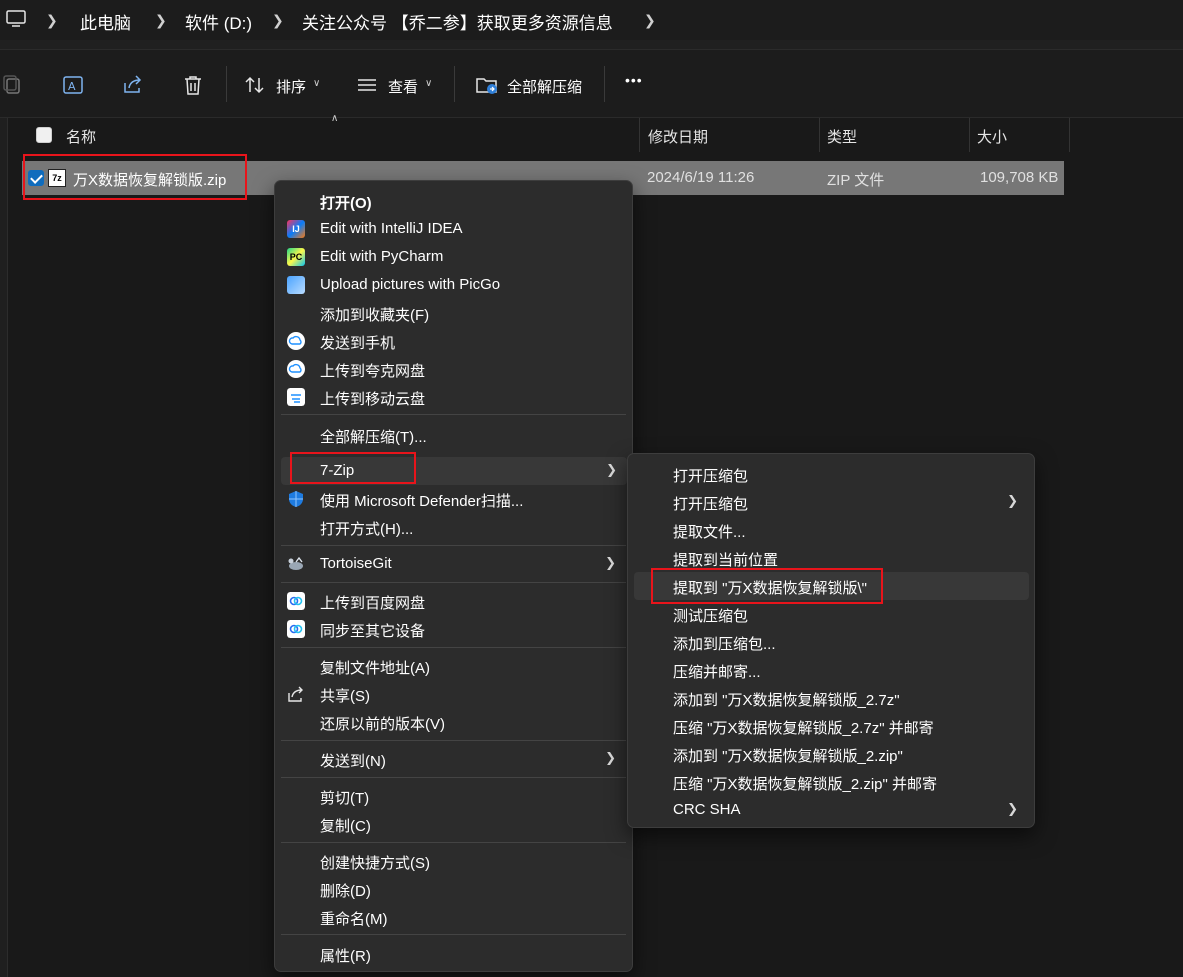 This screenshot has height=977, width=1183. What do you see at coordinates (701, 177) in the screenshot?
I see `file-modified: 2024/6/19 11:26` at bounding box center [701, 177].